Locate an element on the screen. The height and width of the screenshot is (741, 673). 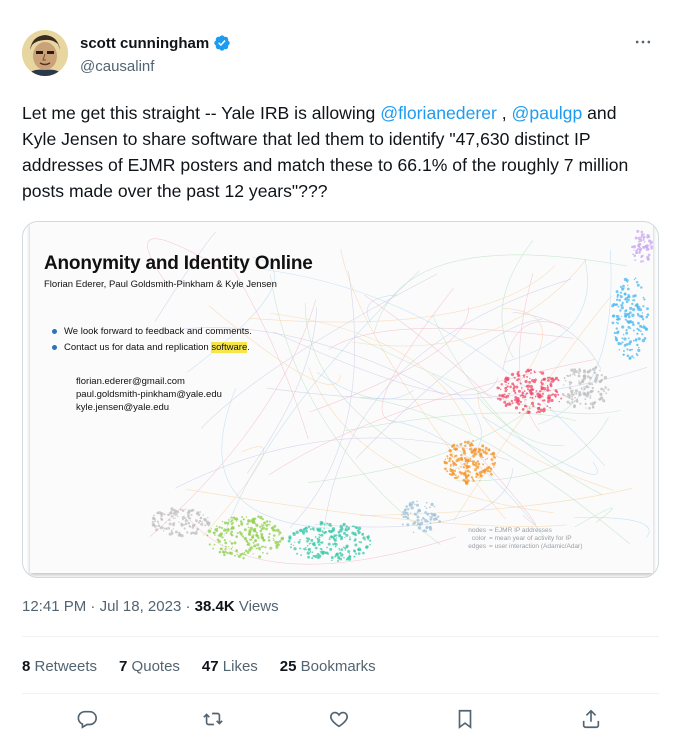
legend-key: edges is located at coordinates (477, 546).